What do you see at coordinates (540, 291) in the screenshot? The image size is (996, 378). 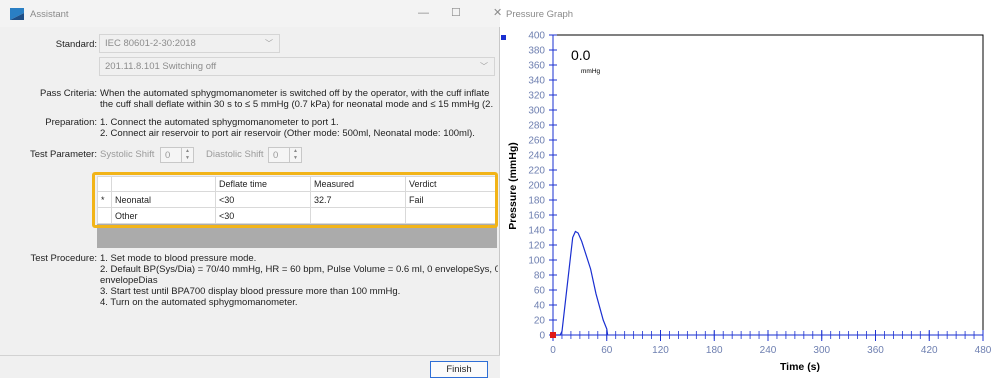 I see `y-tick-label: 60` at bounding box center [540, 291].